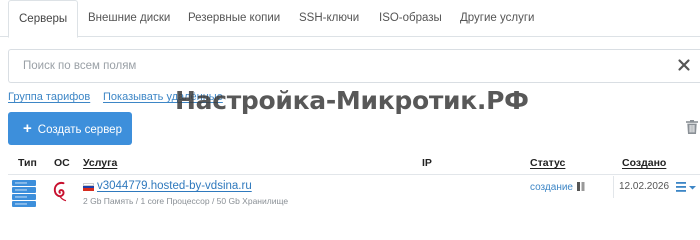  I want to click on search-box, so click(354, 66).